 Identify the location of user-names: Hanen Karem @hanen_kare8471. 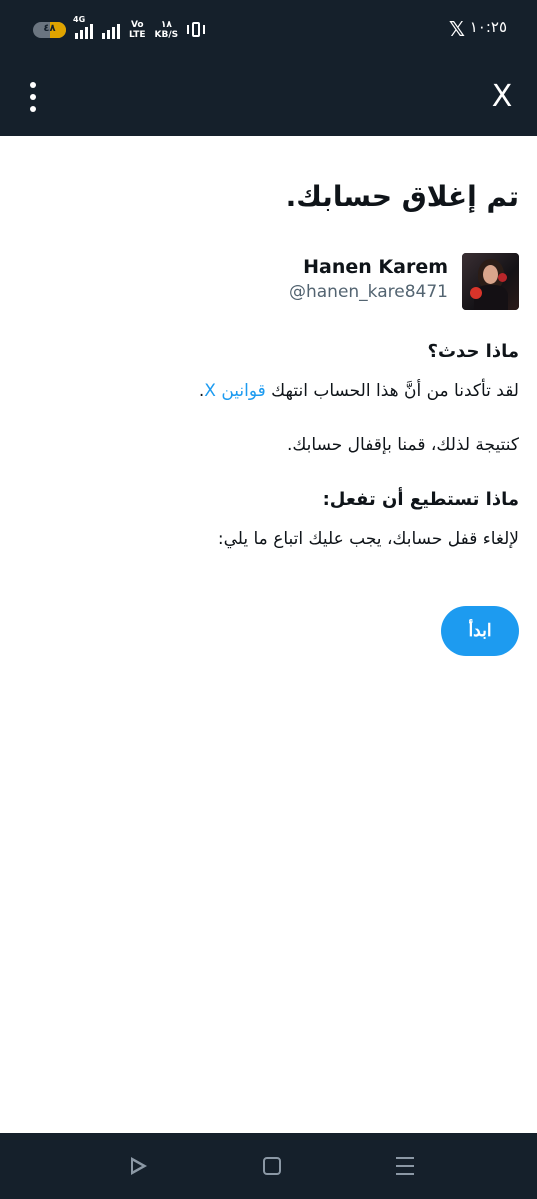
(368, 277).